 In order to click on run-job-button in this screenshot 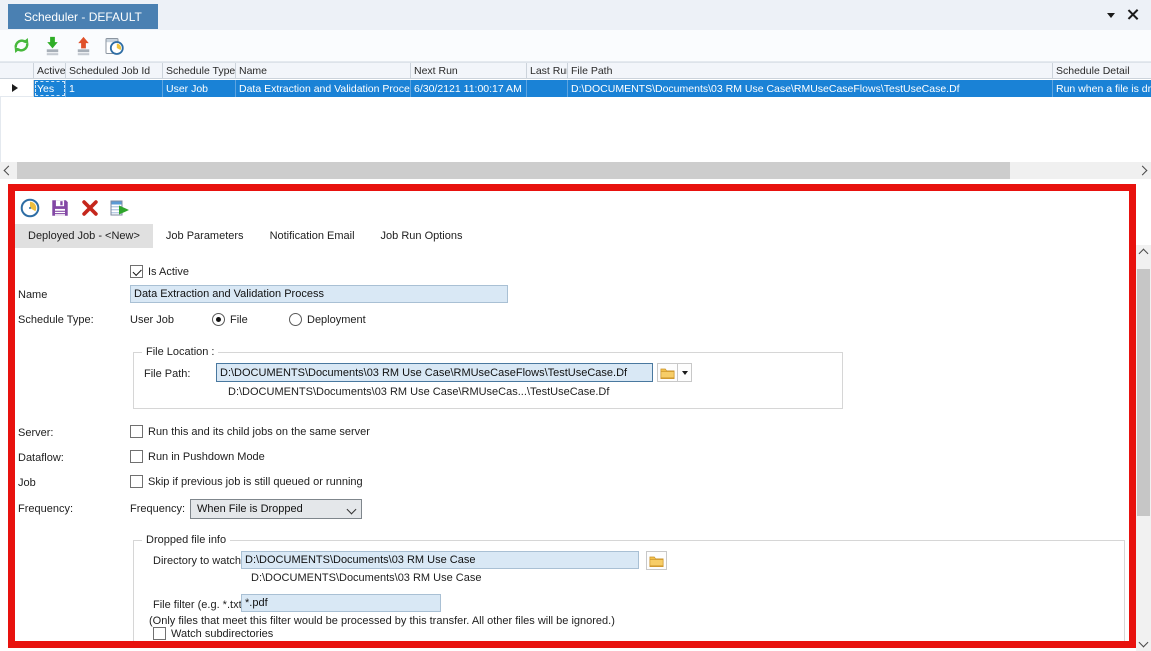, I will do `click(120, 208)`.